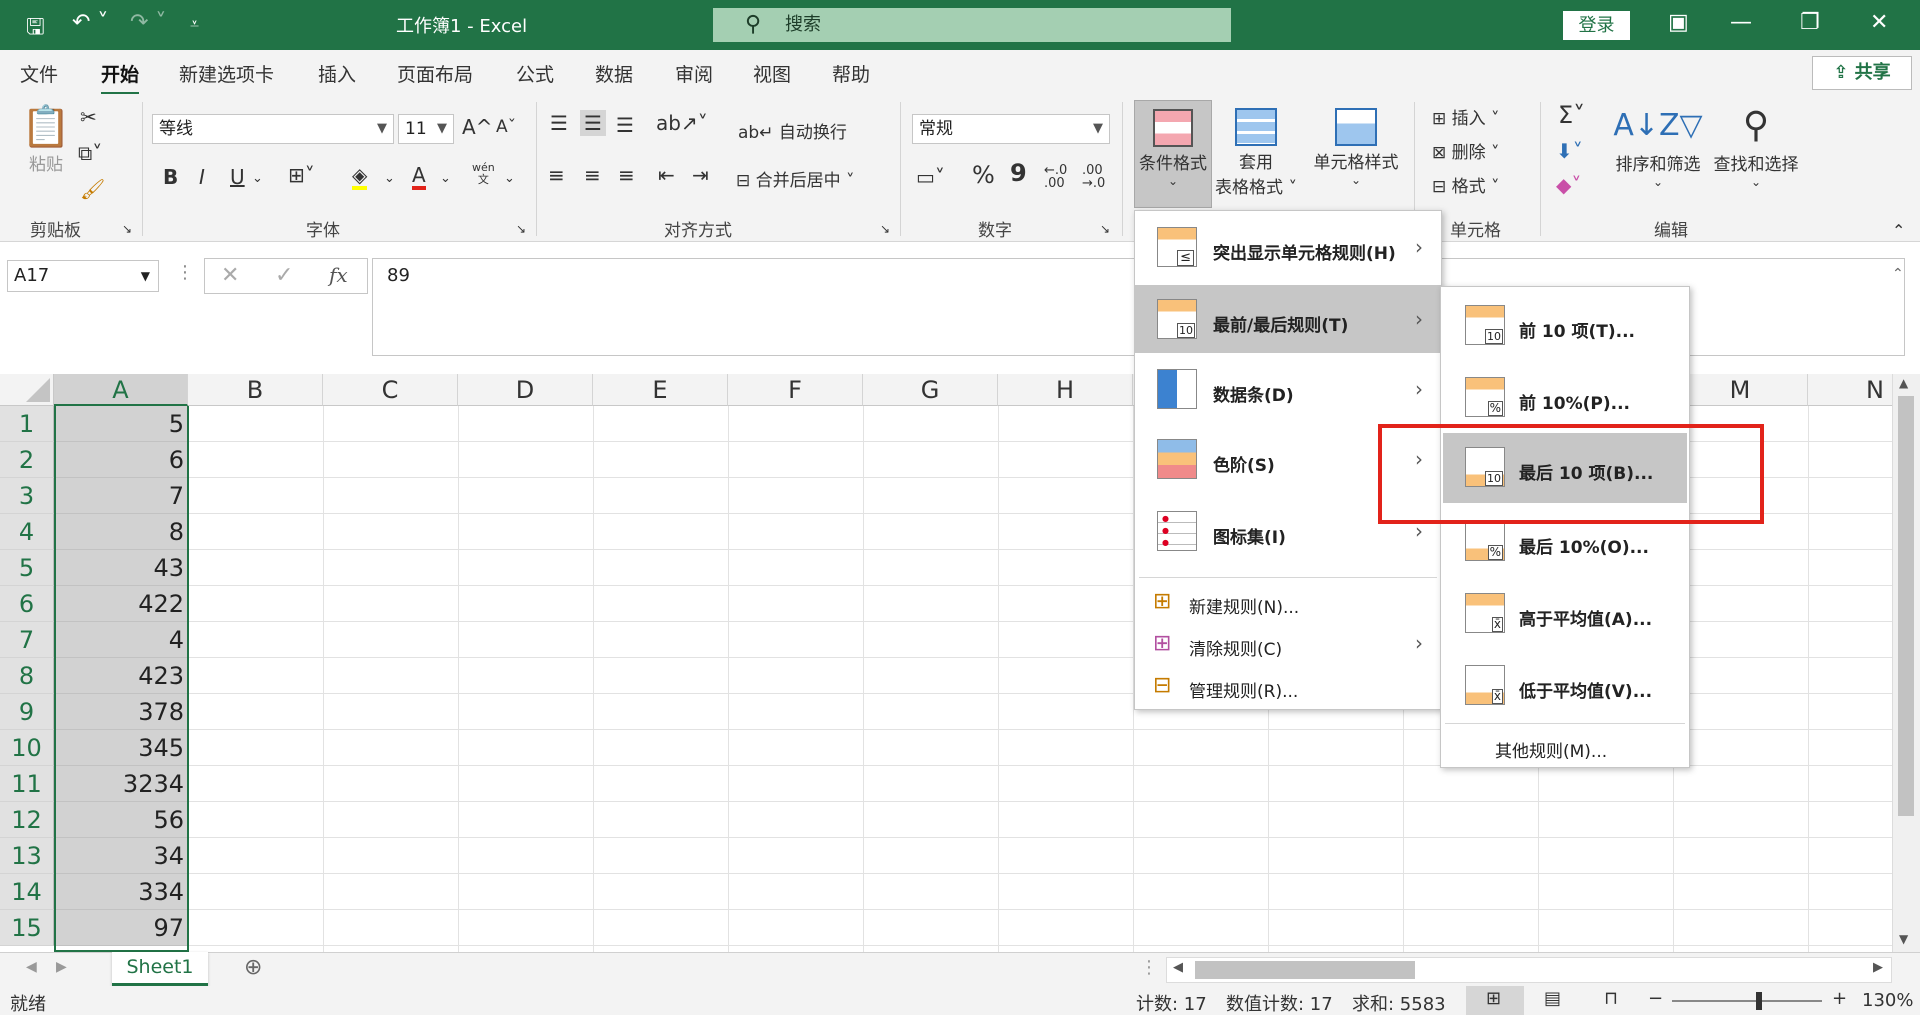 Image resolution: width=1920 pixels, height=1016 pixels. I want to click on fill-icon: ⬇˅, so click(1569, 151).